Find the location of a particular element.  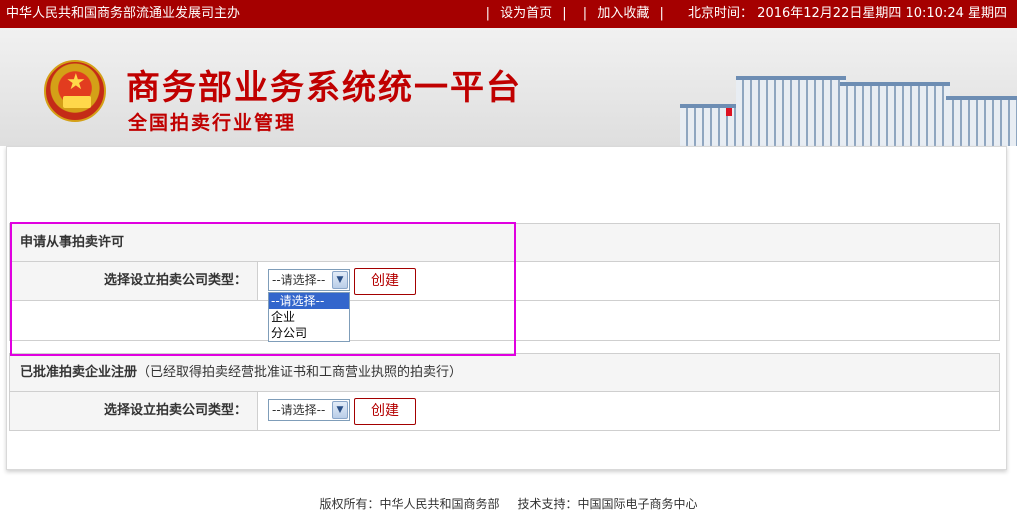

site-title: 商务部业务系统统一平台 is located at coordinates (324, 88).